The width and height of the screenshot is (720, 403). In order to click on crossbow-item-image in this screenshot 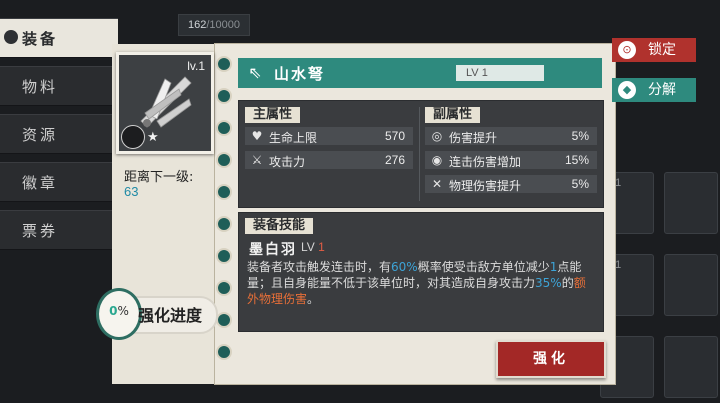, I will do `click(166, 102)`.